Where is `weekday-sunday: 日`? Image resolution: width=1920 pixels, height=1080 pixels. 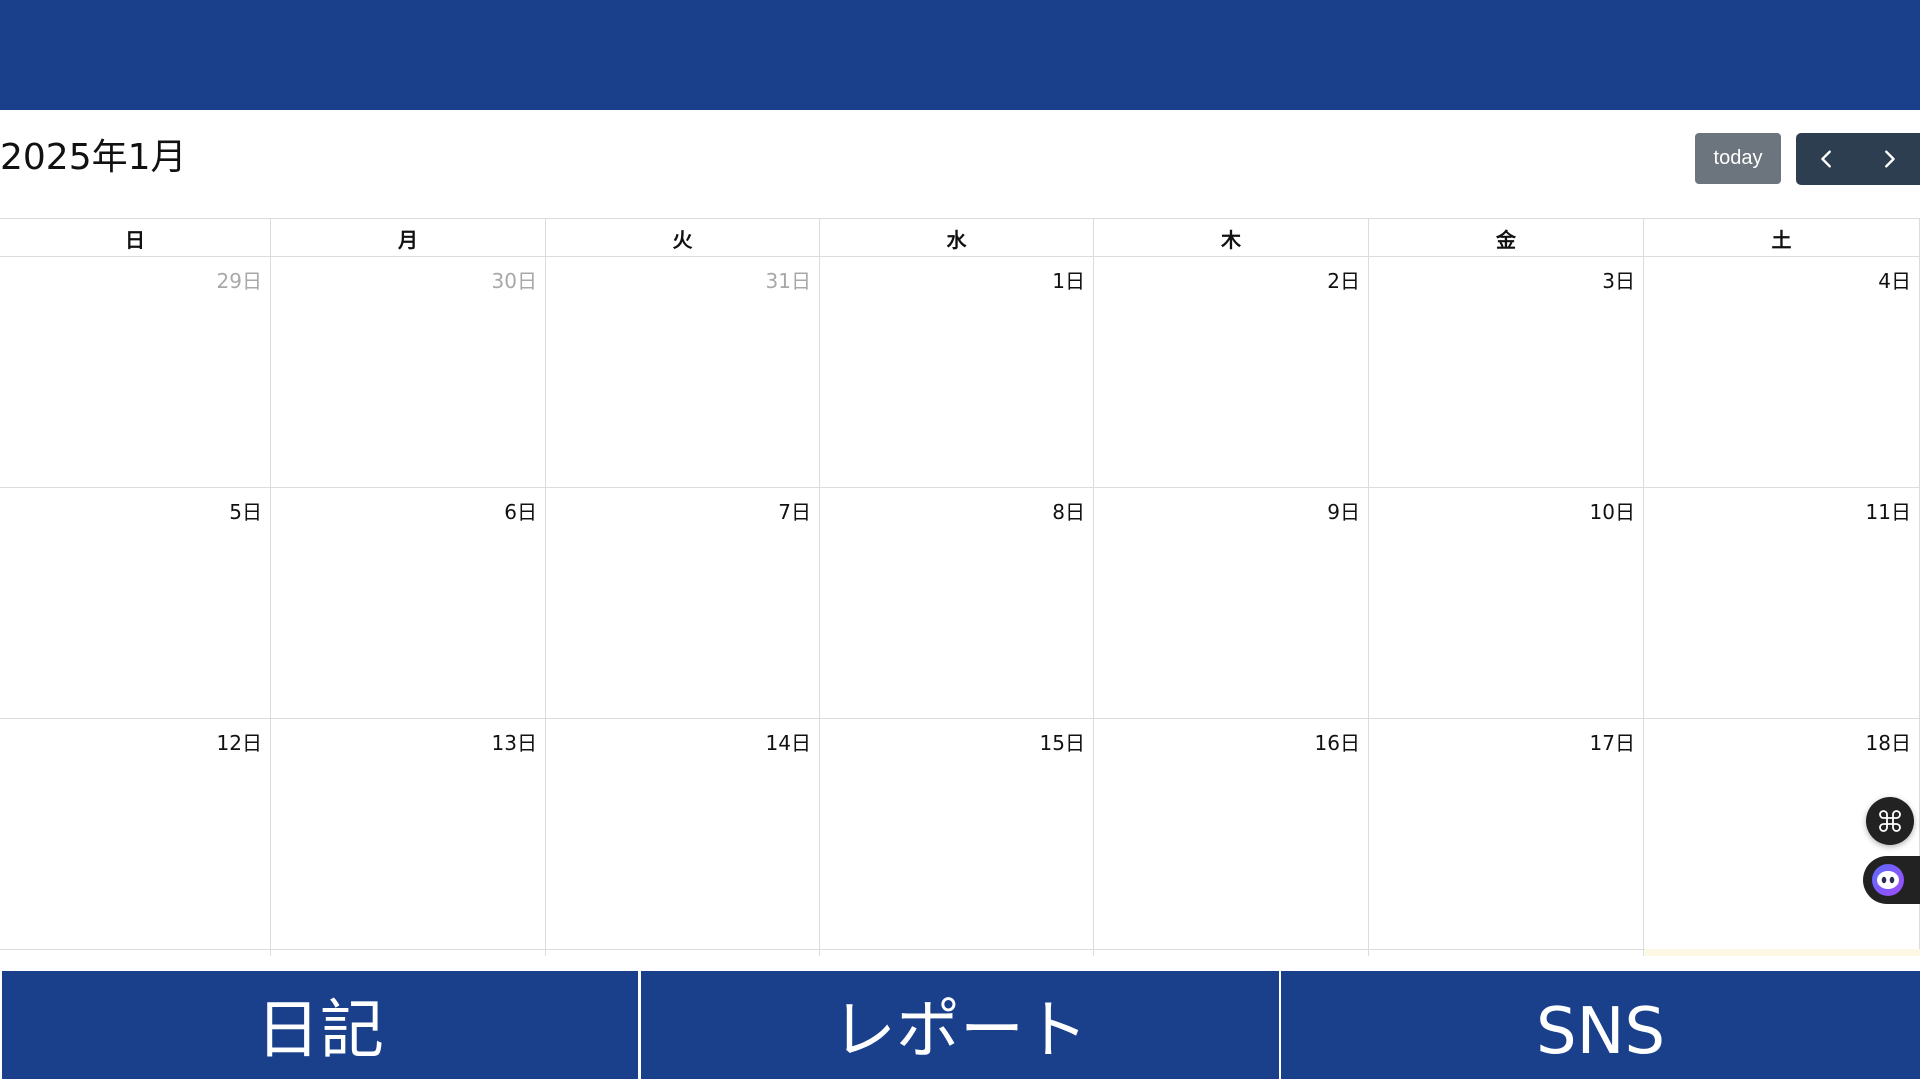
weekday-sunday: 日 is located at coordinates (135, 238).